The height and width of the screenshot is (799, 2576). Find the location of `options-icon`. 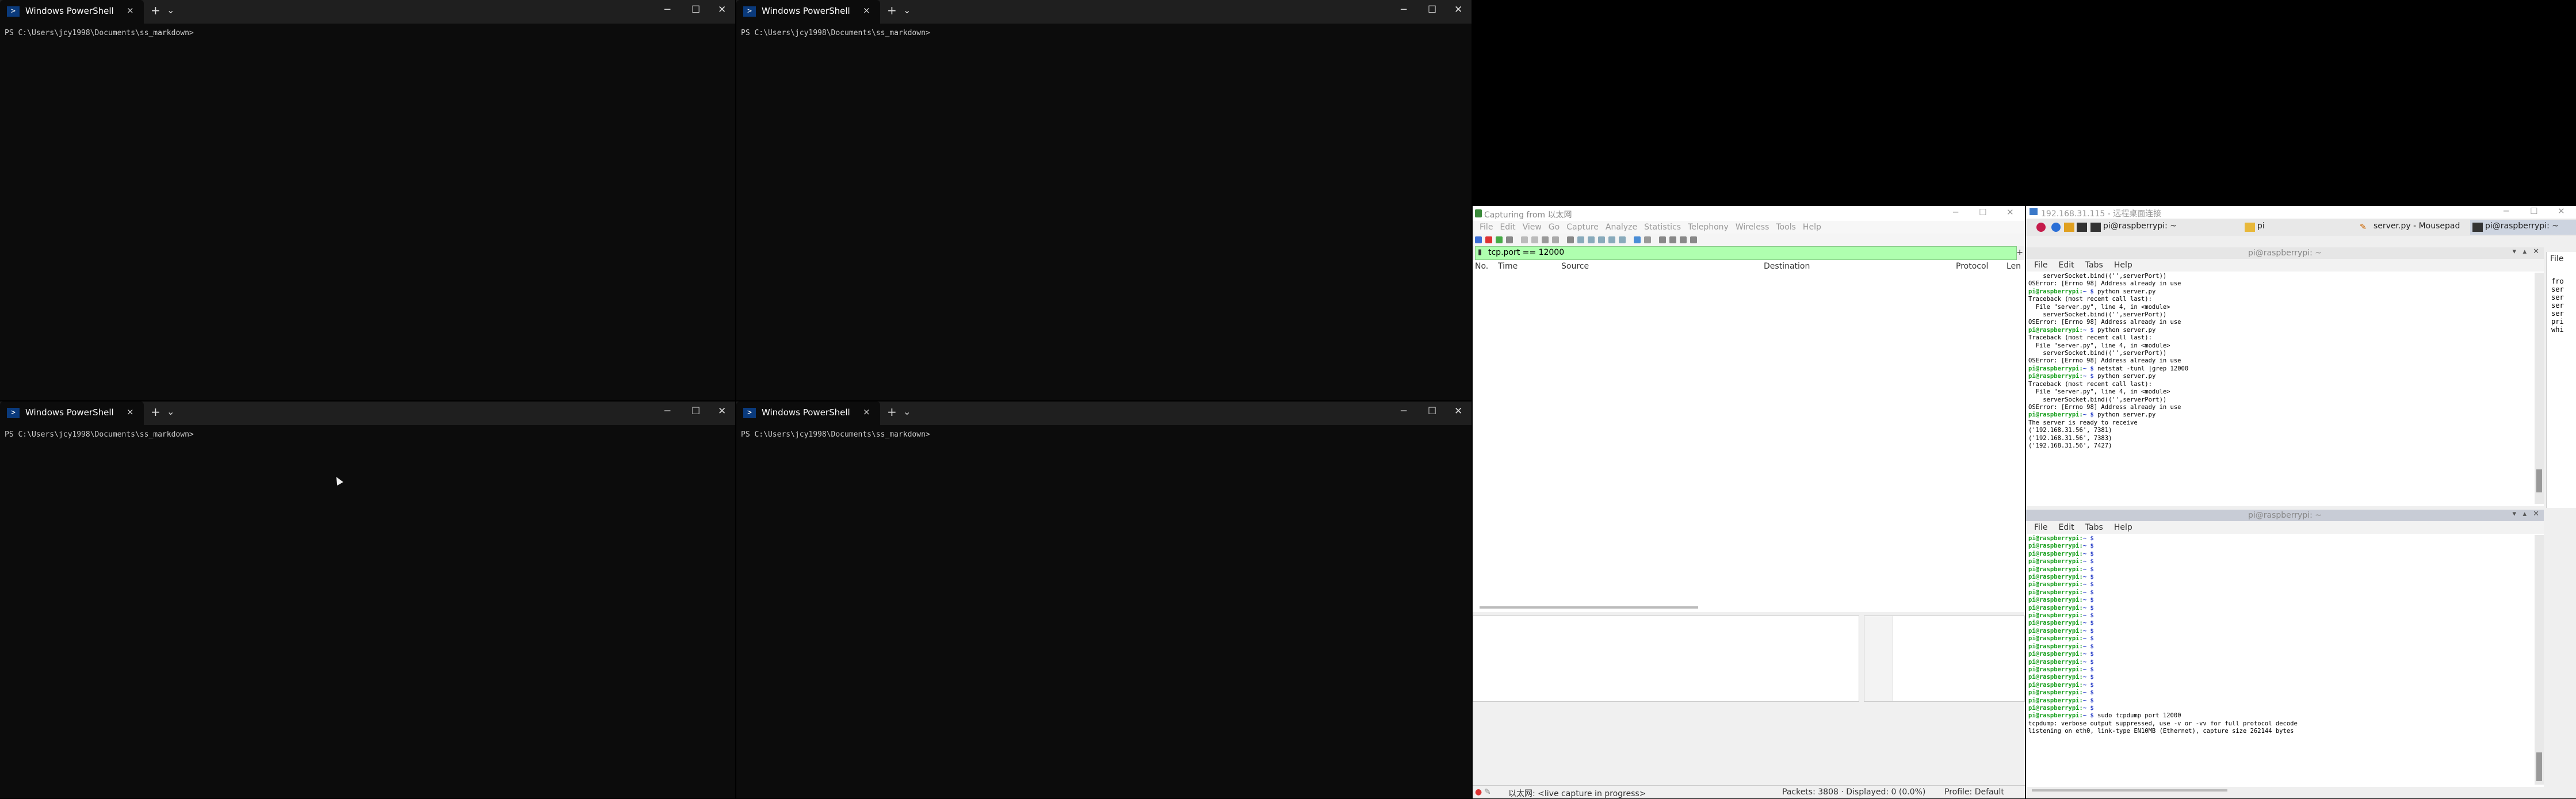

options-icon is located at coordinates (1509, 239).